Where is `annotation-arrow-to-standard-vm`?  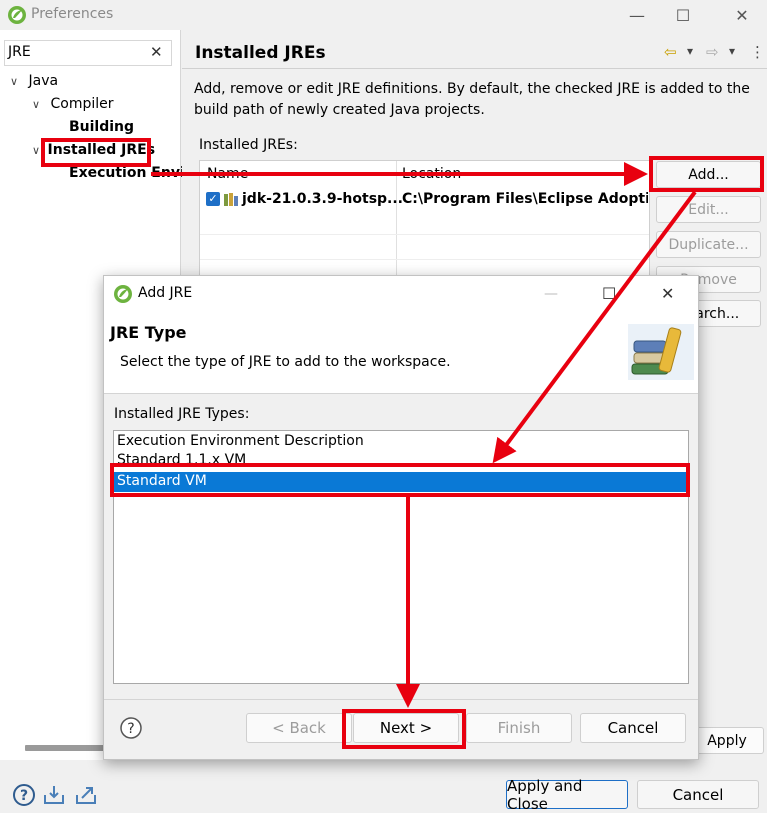 annotation-arrow-to-standard-vm is located at coordinates (594, 327).